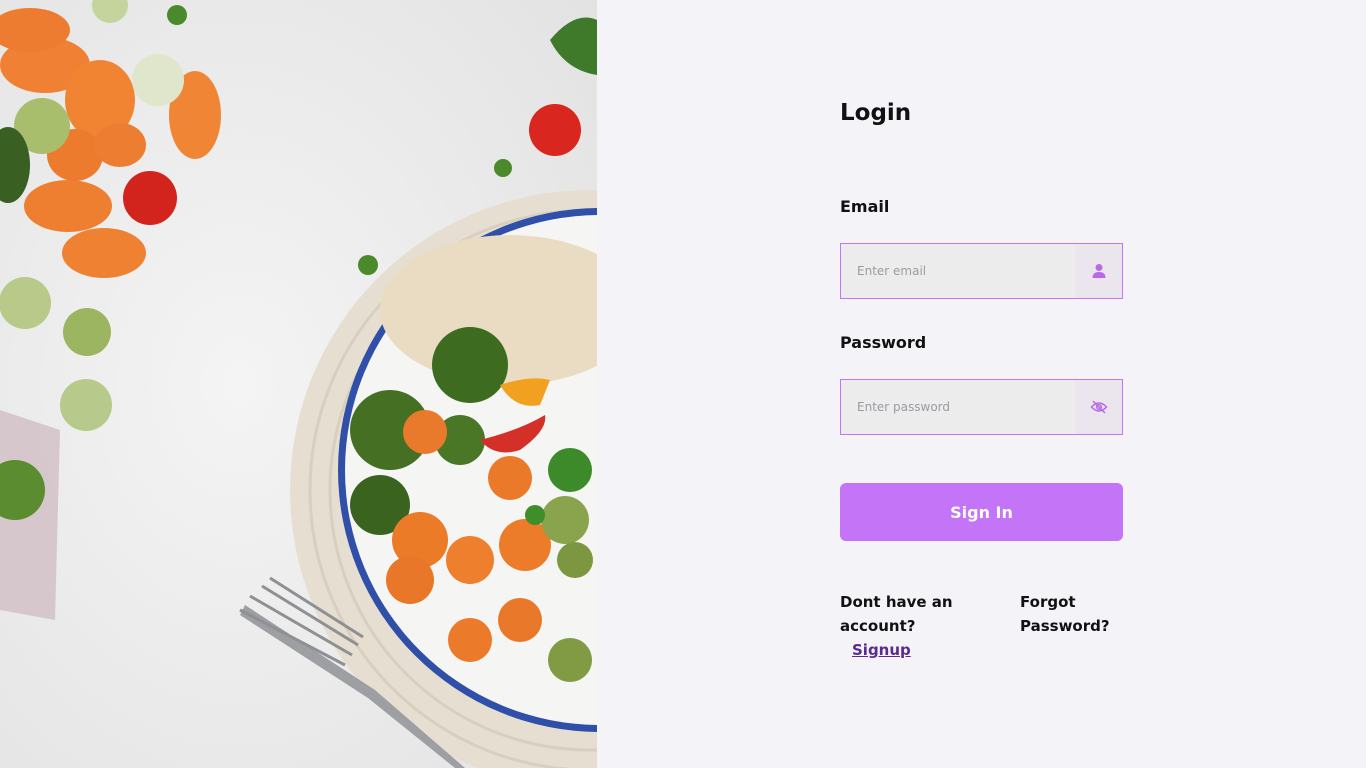 Image resolution: width=1366 pixels, height=768 pixels. I want to click on password-field-container, so click(981, 407).